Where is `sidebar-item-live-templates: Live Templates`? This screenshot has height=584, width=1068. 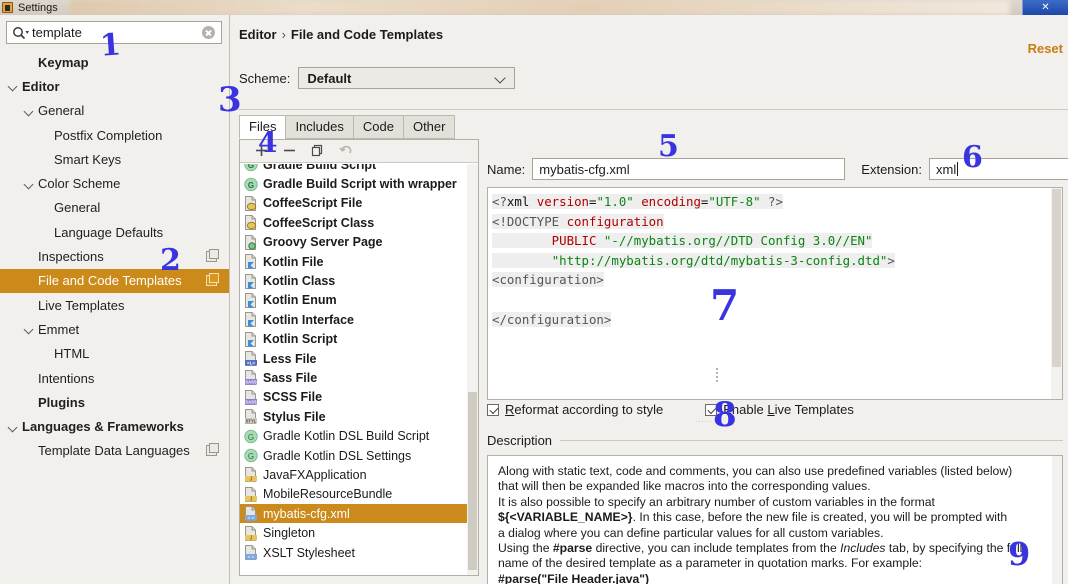
sidebar-item-live-templates: Live Templates is located at coordinates (114, 305).